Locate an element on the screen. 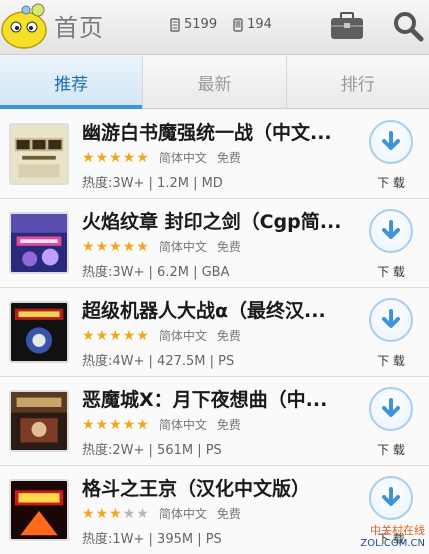 The width and height of the screenshot is (429, 554). watermark-line1: 中关村在线 is located at coordinates (397, 530).